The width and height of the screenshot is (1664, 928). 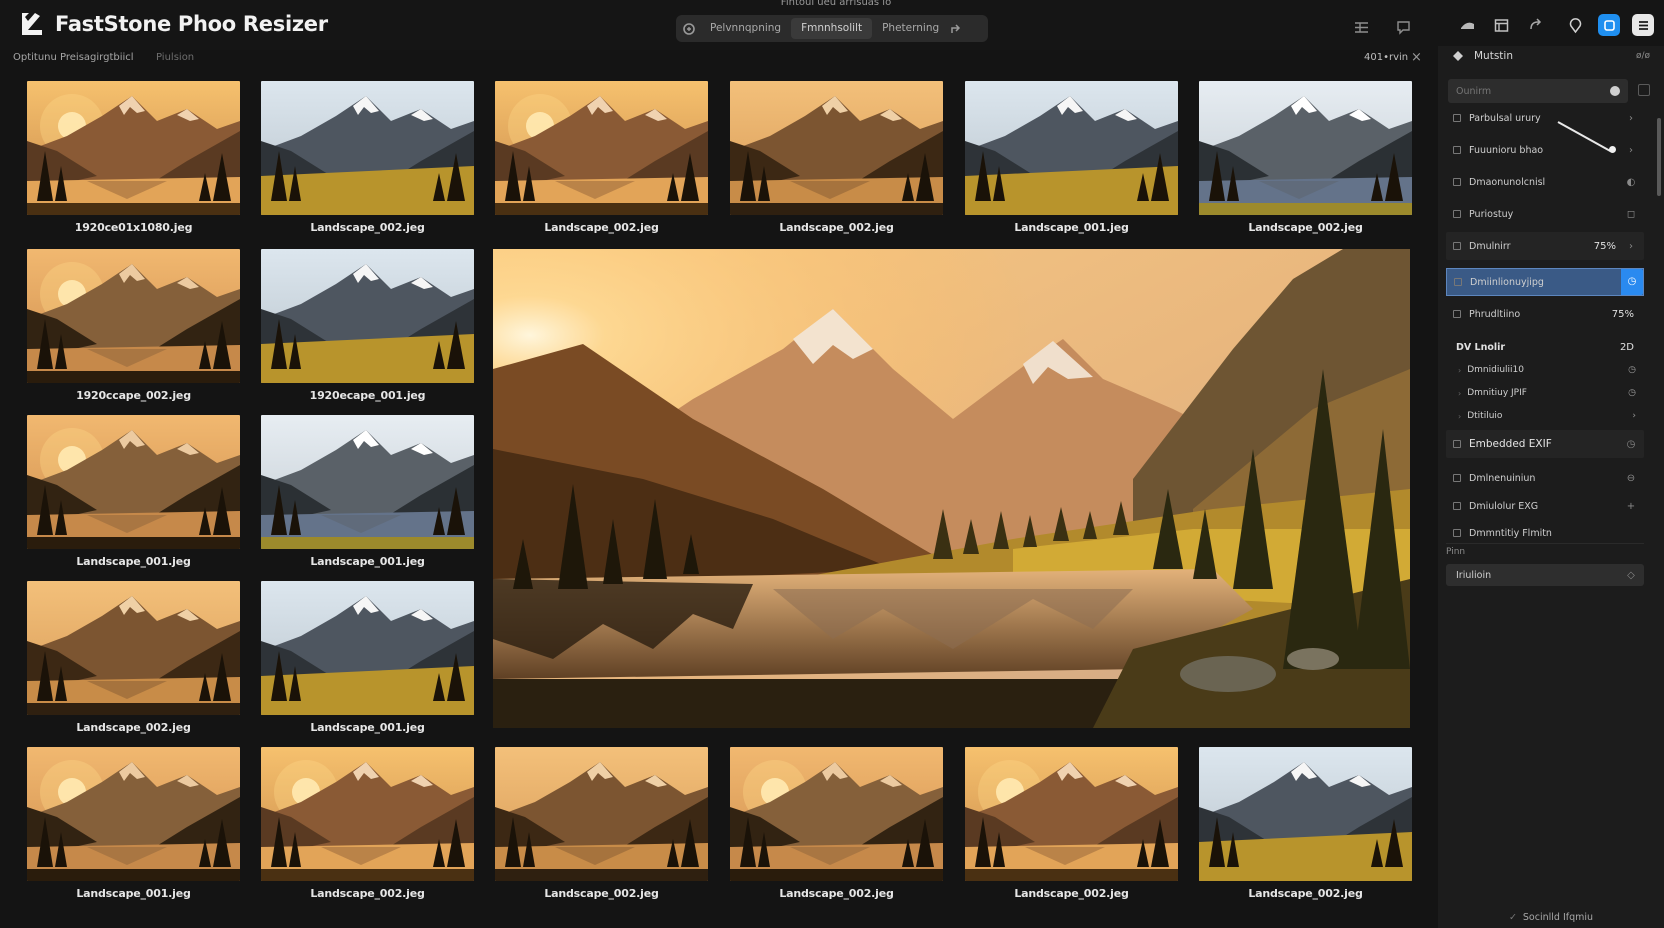 What do you see at coordinates (1643, 25) in the screenshot?
I see `menu-icon` at bounding box center [1643, 25].